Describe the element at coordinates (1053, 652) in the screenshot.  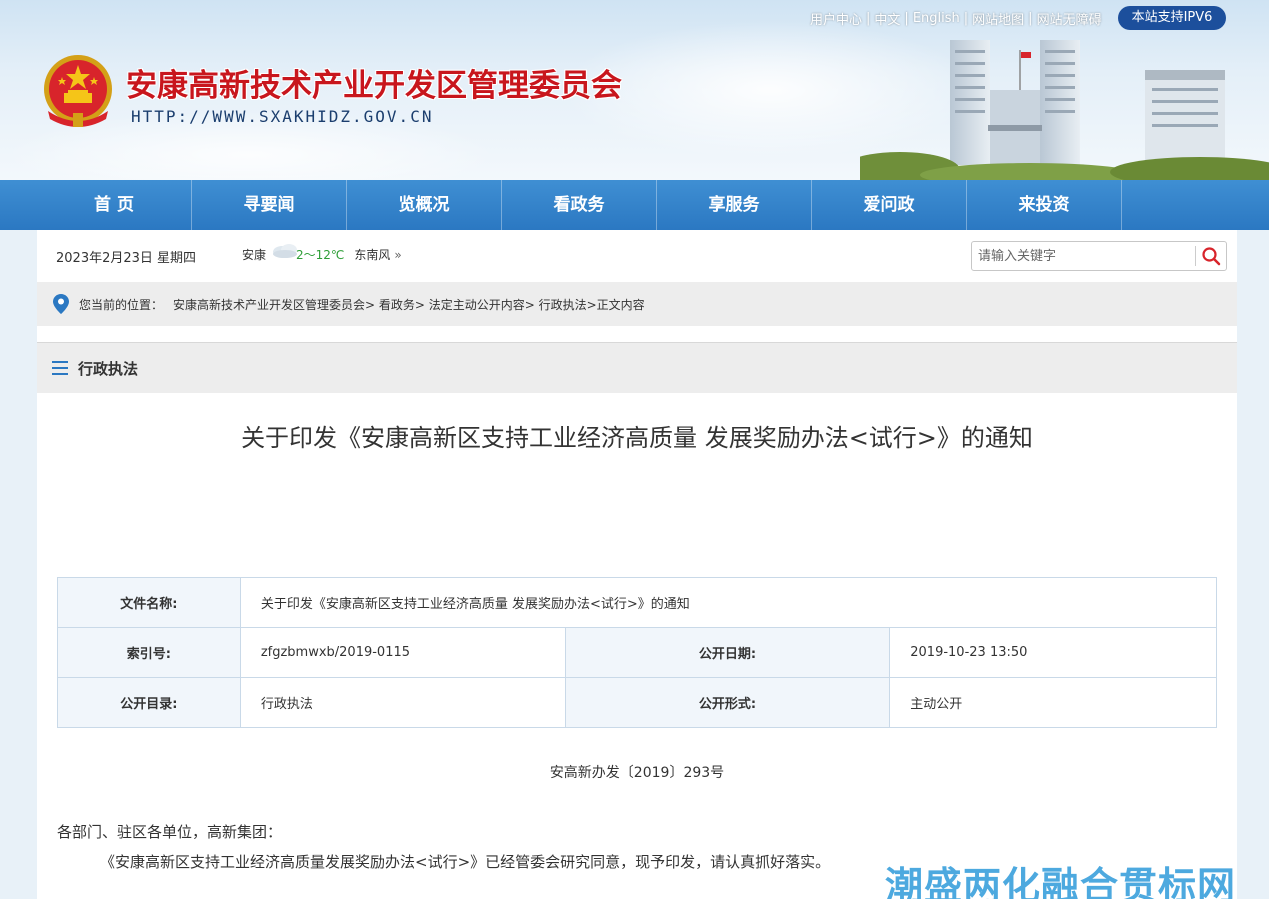
I see `pub-date-value: 2019-10-23 13:50` at that location.